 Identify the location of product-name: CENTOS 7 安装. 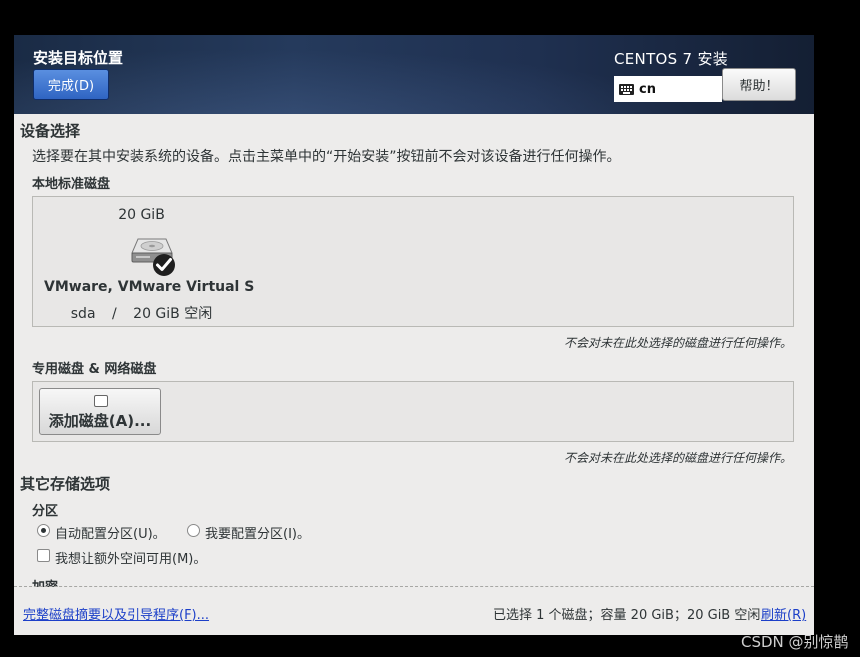
(671, 59).